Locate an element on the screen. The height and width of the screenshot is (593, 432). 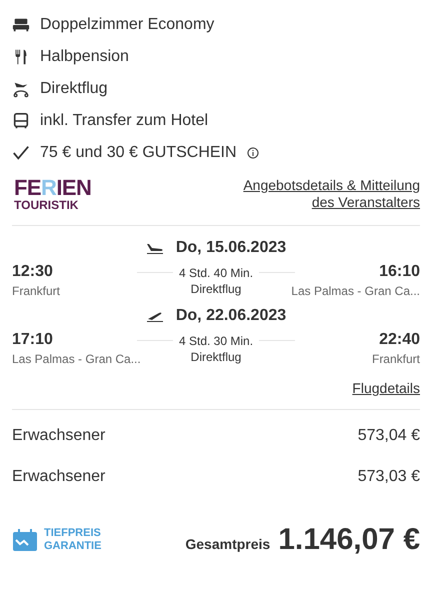
info-icon is located at coordinates (252, 153).